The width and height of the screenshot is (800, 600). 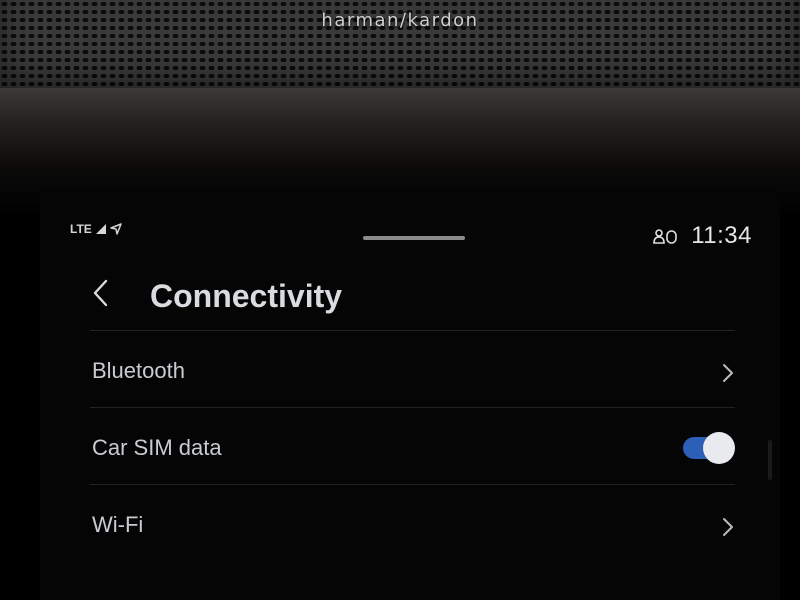 I want to click on status-right: 11:34, so click(x=702, y=236).